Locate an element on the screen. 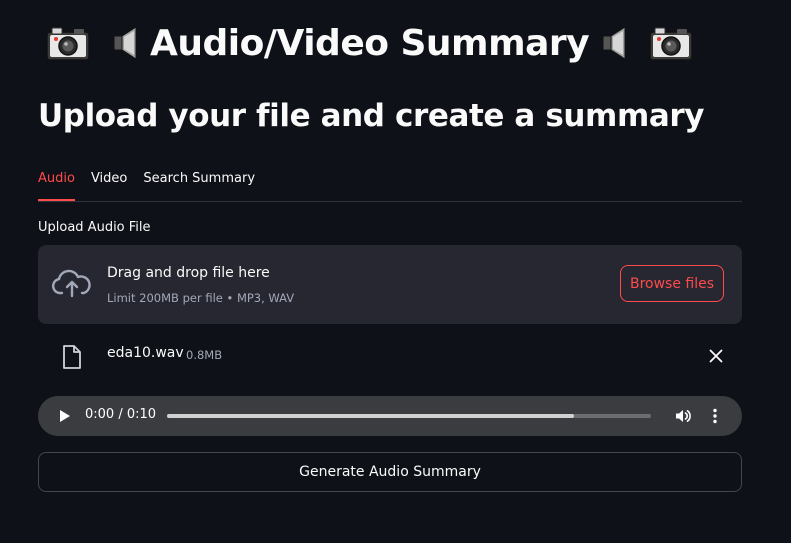  tab-audio: Audio is located at coordinates (56, 184).